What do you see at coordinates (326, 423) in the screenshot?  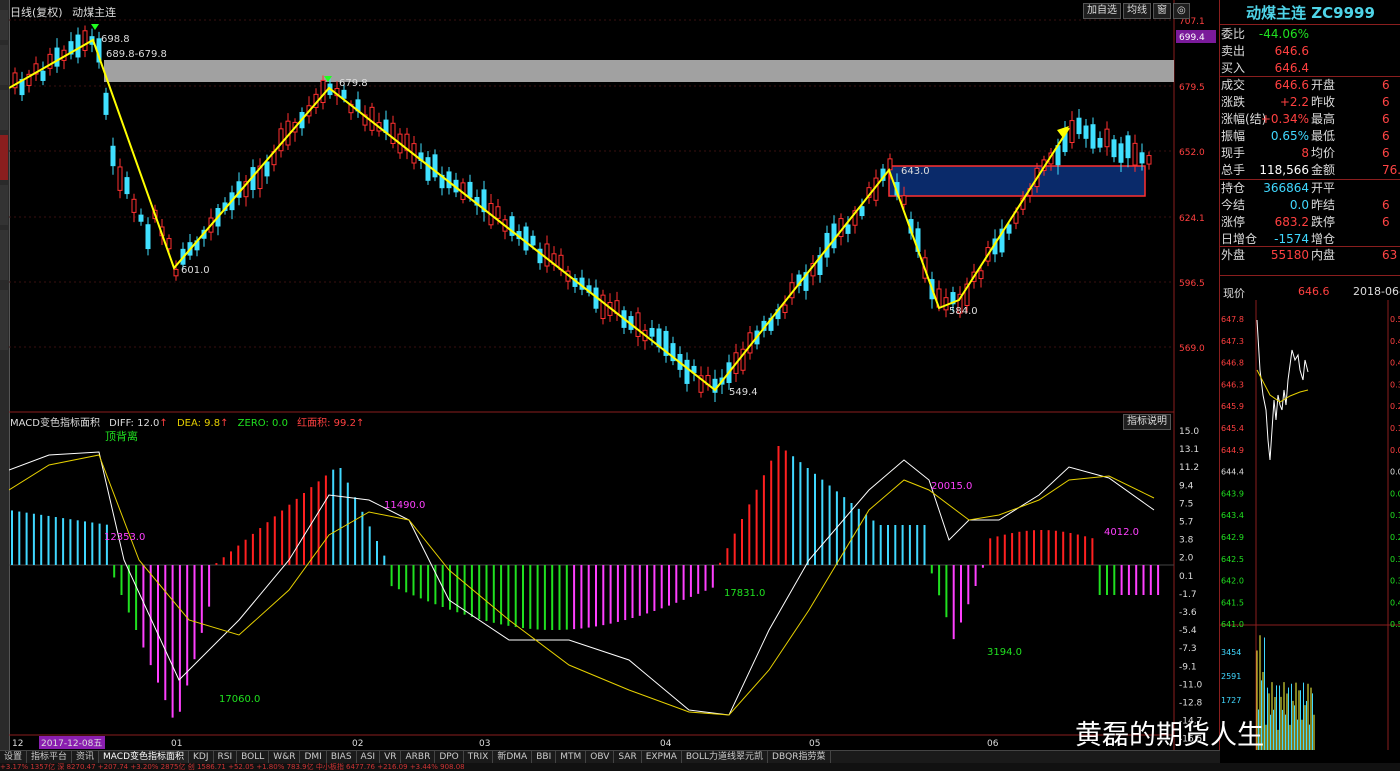 I see `red-area-value: 红面积: 99.2` at bounding box center [326, 423].